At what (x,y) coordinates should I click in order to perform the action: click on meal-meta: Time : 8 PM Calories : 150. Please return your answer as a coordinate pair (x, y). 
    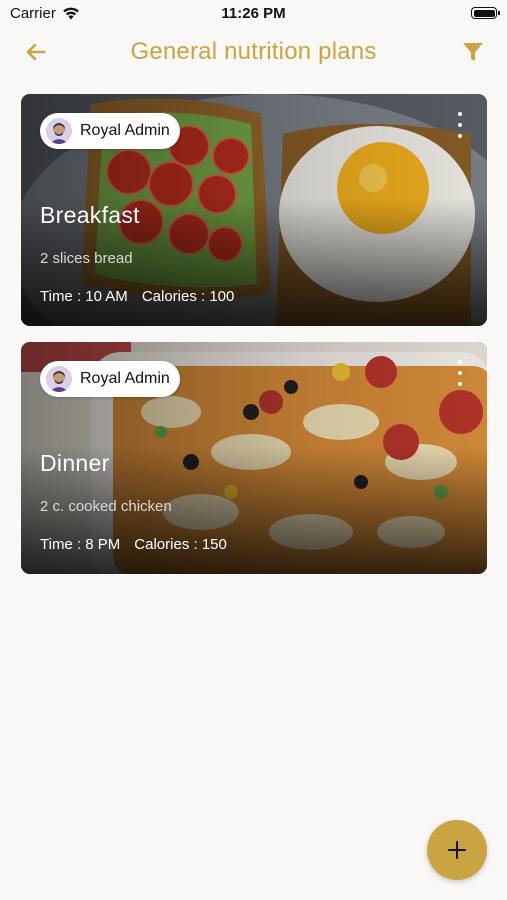
    Looking at the image, I should click on (133, 544).